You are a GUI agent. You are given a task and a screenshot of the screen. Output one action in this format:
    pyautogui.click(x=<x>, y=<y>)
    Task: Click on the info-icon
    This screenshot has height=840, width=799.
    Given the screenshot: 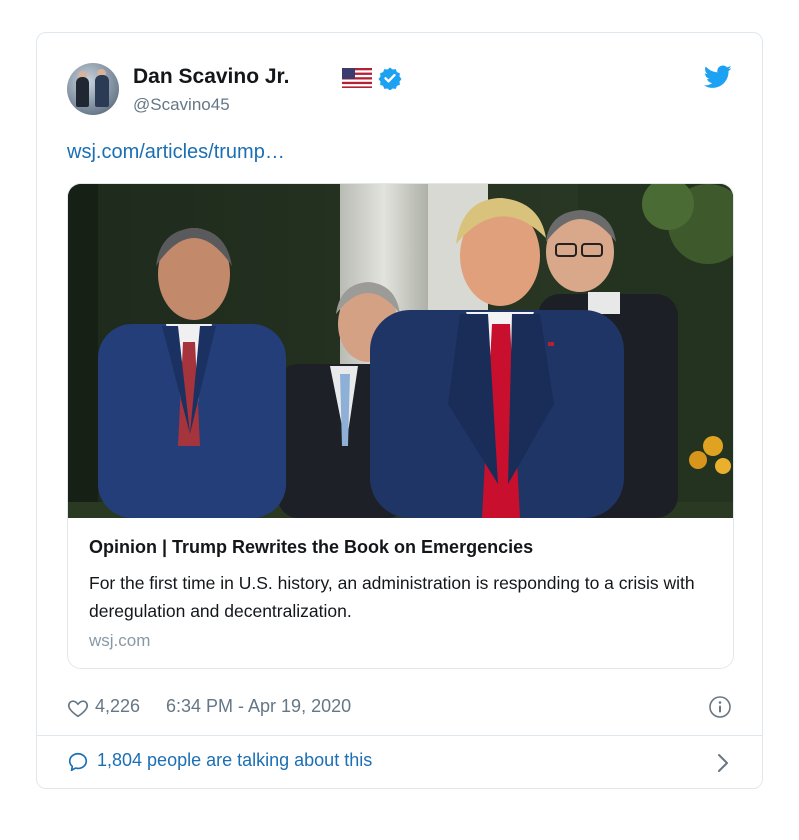 What is the action you would take?
    pyautogui.click(x=720, y=707)
    